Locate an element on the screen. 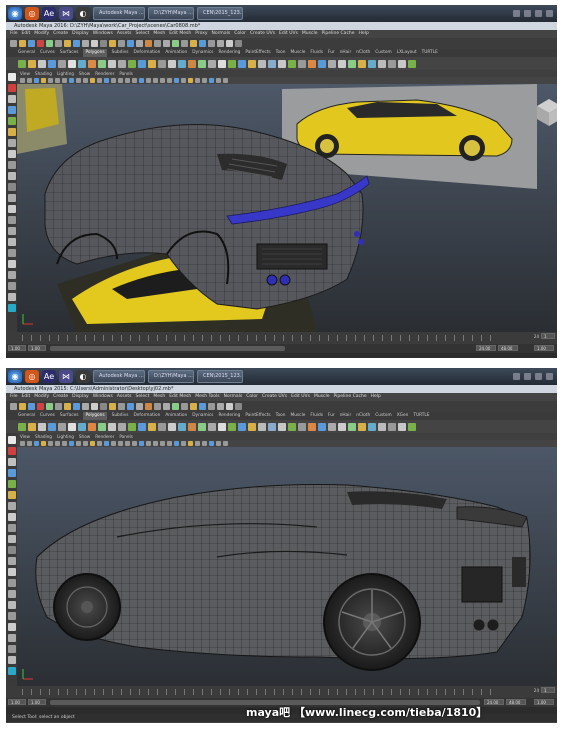  current-frame-field: 1 is located at coordinates (548, 336).